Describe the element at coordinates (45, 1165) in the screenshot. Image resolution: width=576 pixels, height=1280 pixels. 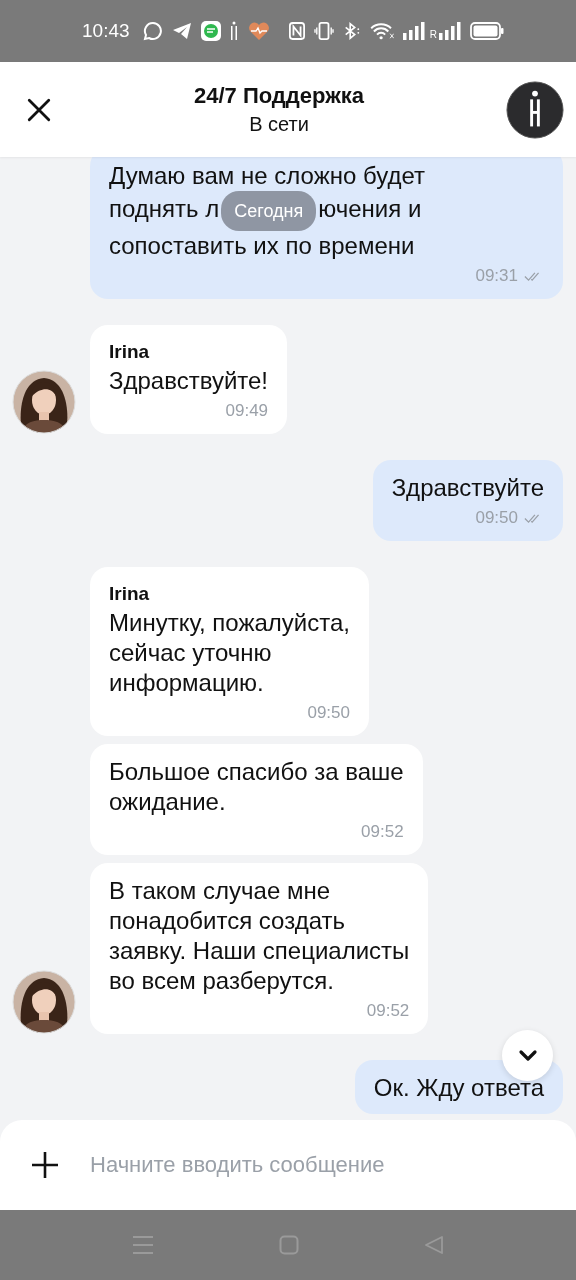
I see `plus-icon` at that location.